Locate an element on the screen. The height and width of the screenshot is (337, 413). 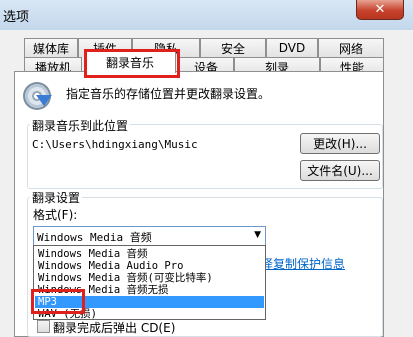
cd-rip-icon is located at coordinates (37, 96).